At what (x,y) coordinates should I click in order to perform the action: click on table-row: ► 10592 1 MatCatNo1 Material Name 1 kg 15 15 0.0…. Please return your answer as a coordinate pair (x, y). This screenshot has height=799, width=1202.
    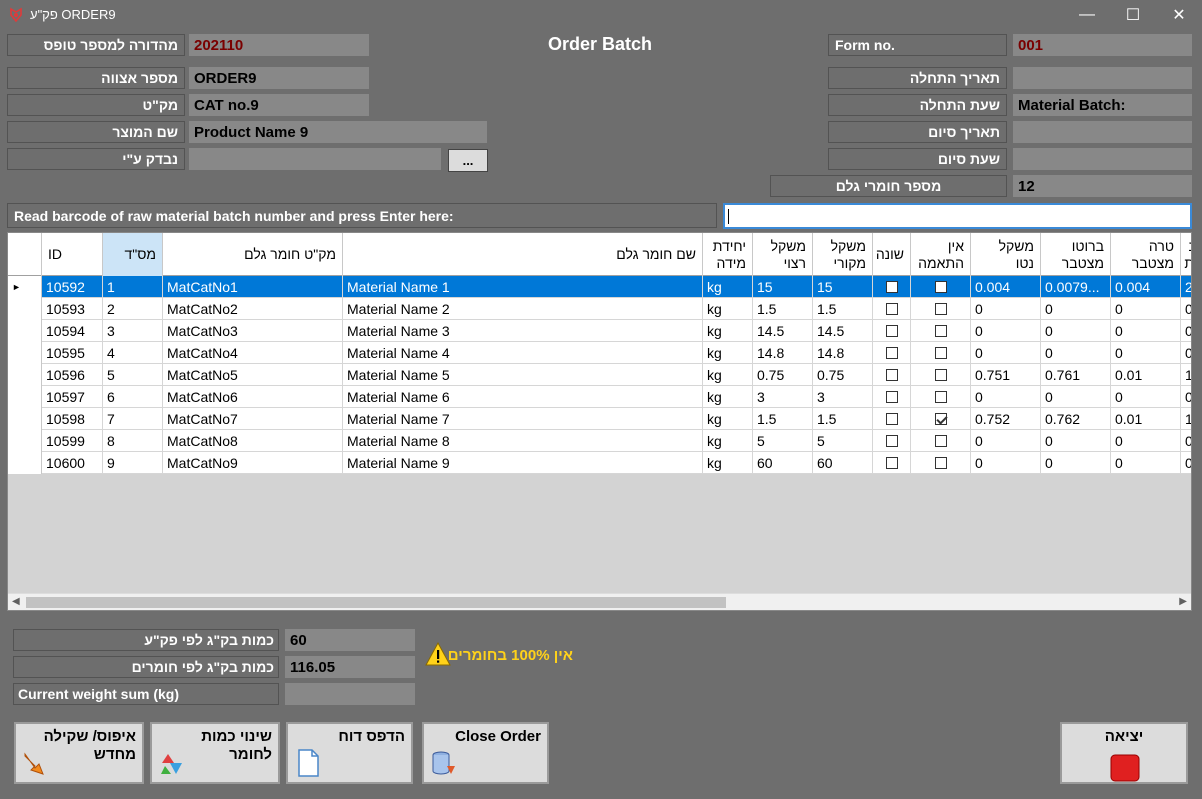
    Looking at the image, I should click on (599, 287).